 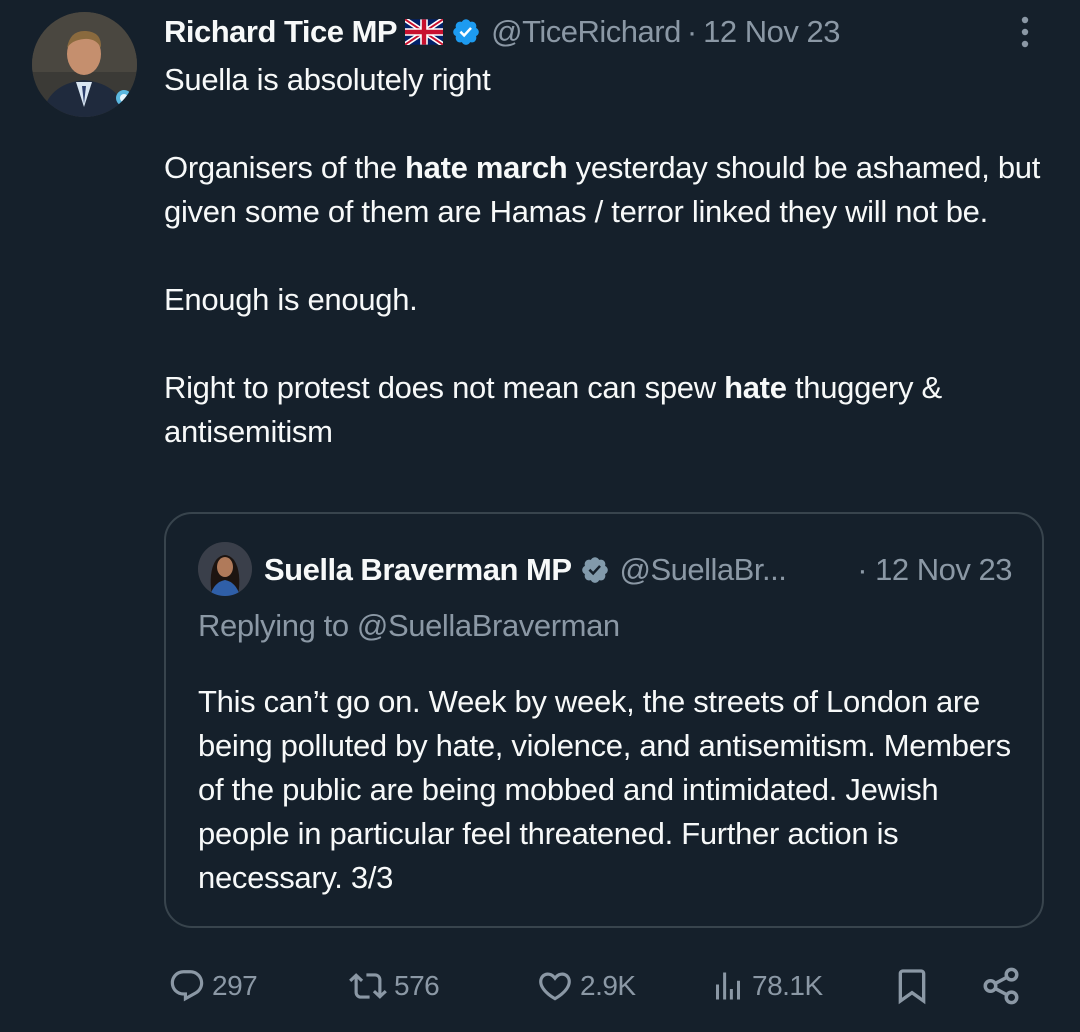 I want to click on quoted-author-avatar, so click(x=225, y=569).